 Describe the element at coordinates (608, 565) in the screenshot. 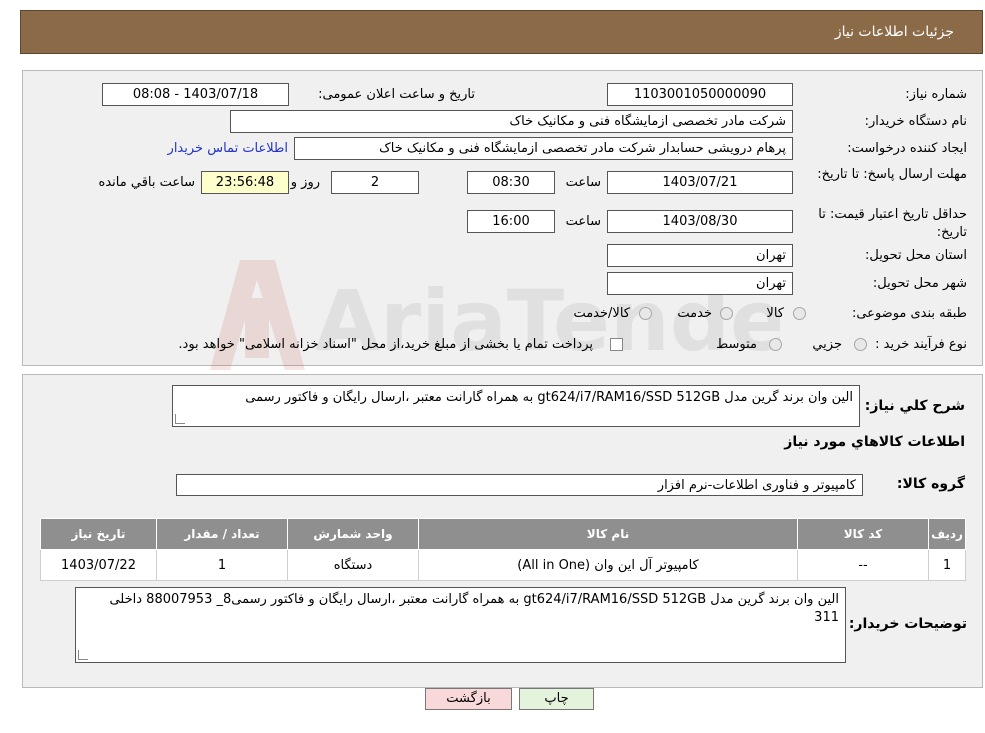

I see `cell-name: کامپیوتر آل این وان (All in One)` at that location.